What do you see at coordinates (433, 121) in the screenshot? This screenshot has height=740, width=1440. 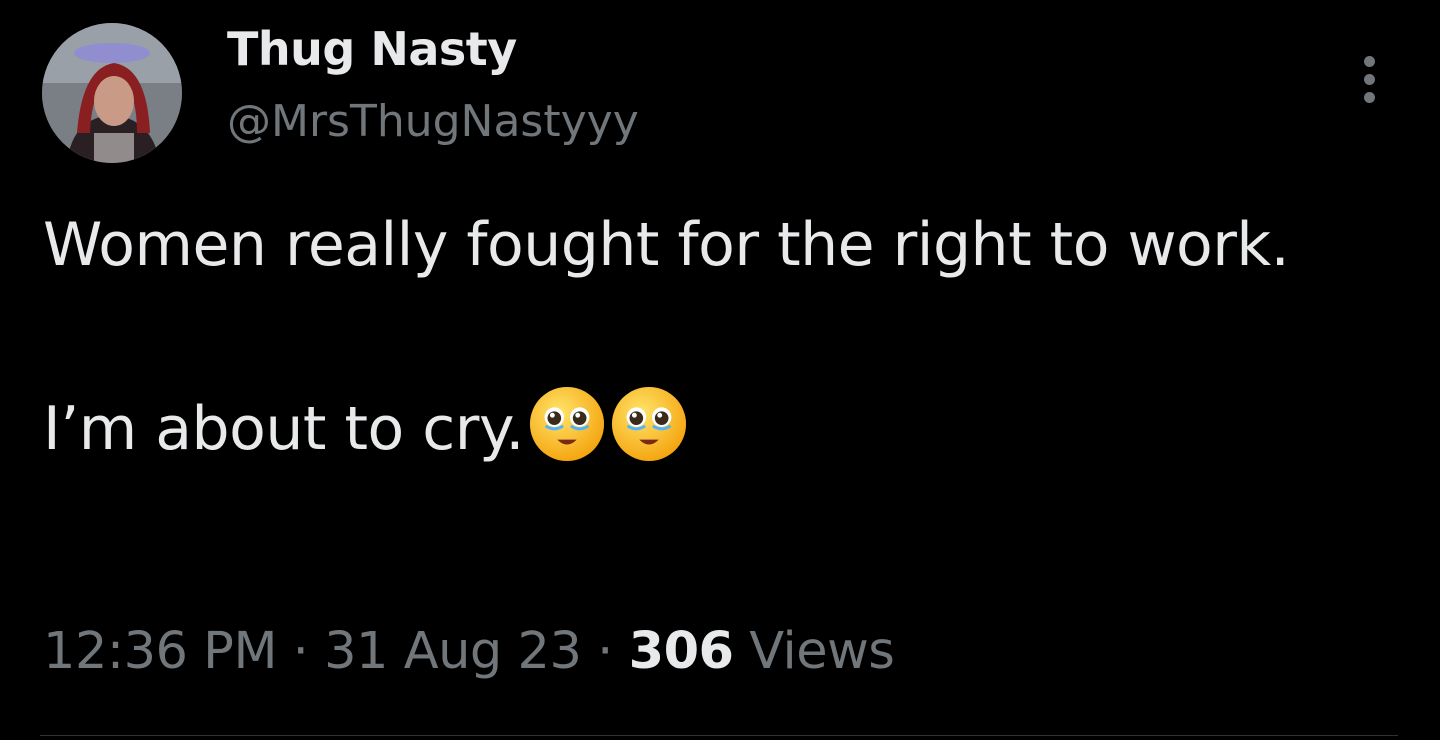 I see `author-handle: @MrsThugNastyyy` at bounding box center [433, 121].